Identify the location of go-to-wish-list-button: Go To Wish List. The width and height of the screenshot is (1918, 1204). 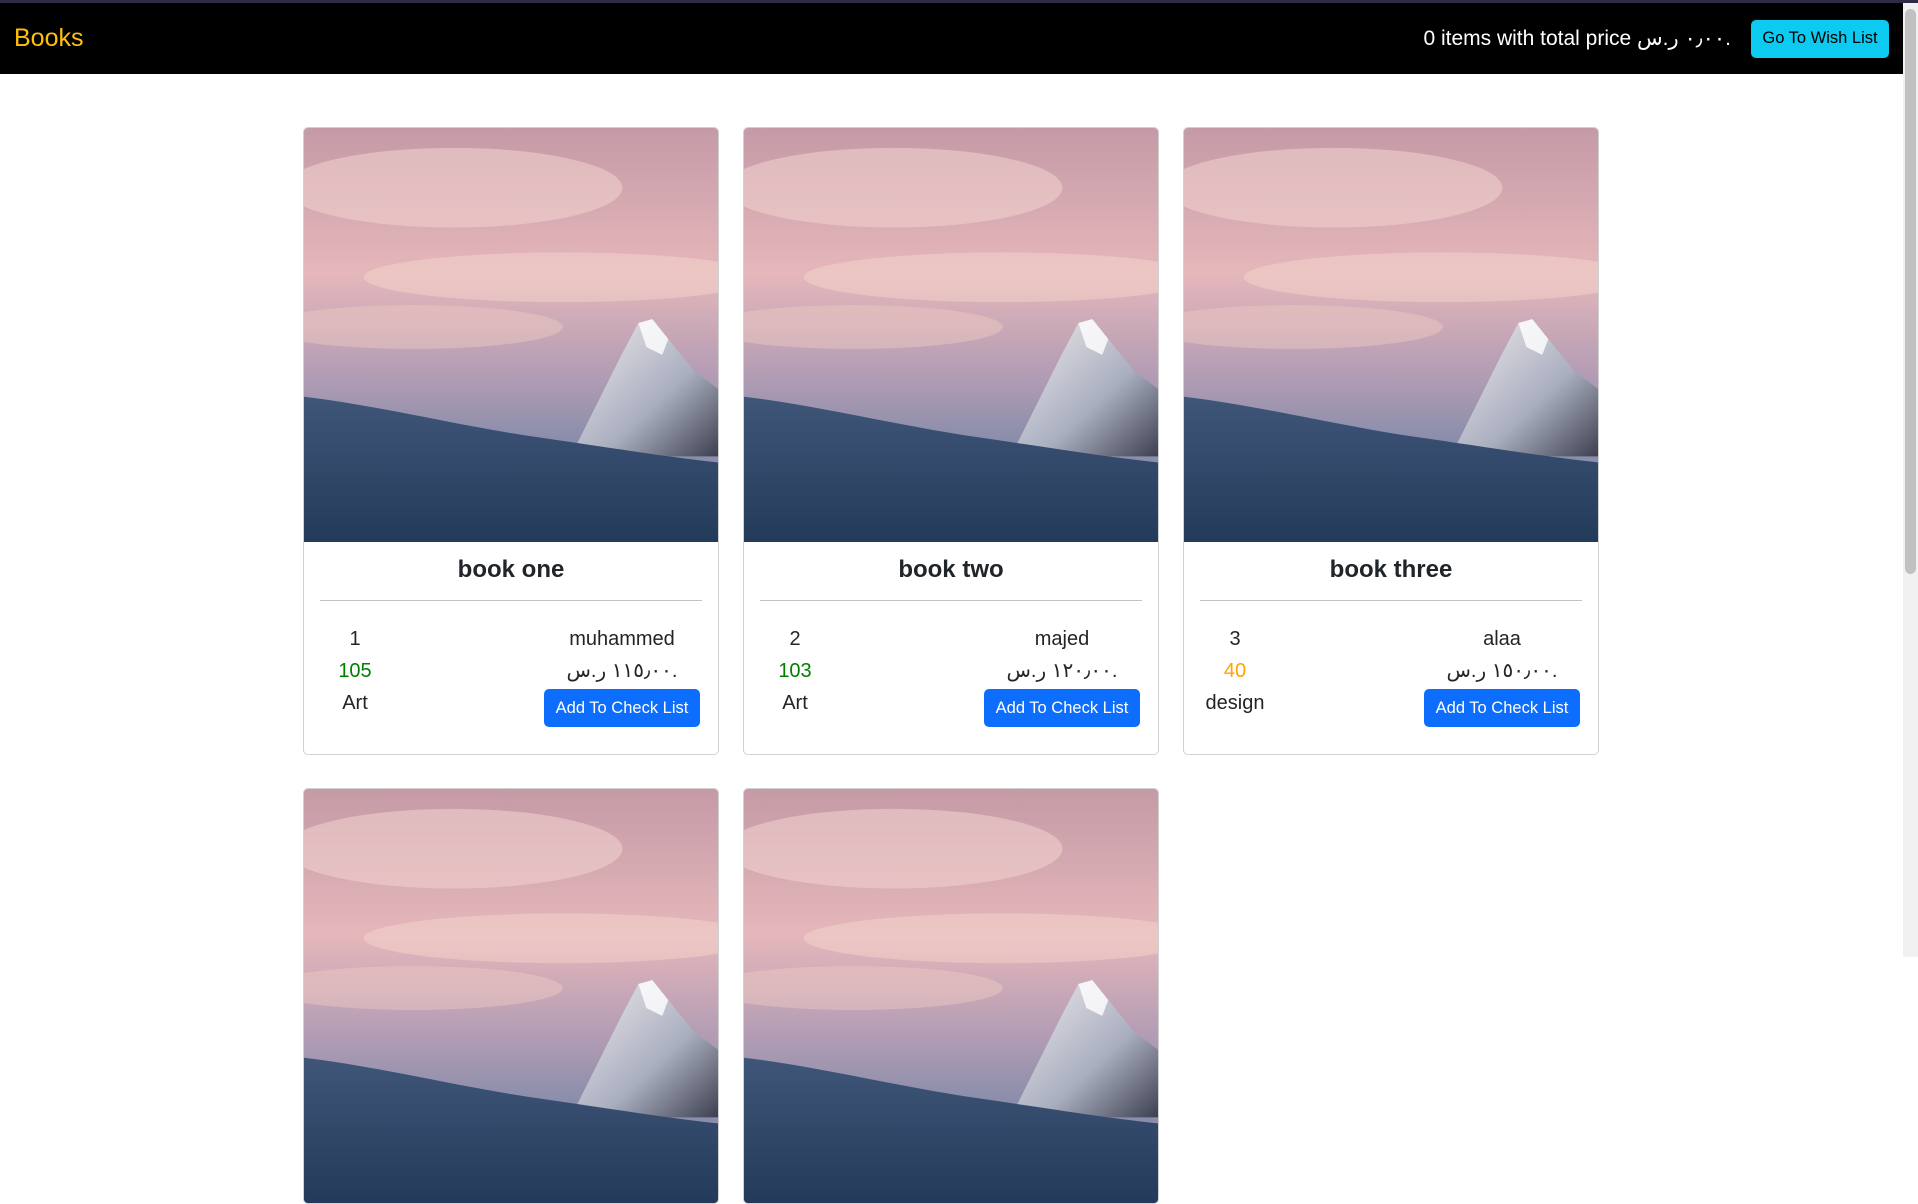
(1820, 38).